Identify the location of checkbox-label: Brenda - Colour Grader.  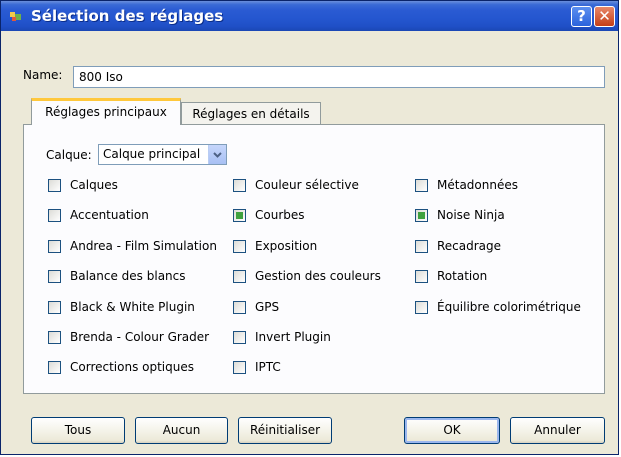
(140, 337).